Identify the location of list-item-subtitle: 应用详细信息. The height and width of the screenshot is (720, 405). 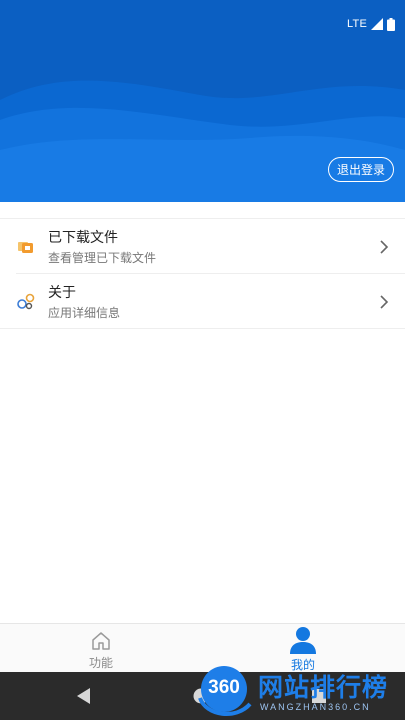
(84, 313).